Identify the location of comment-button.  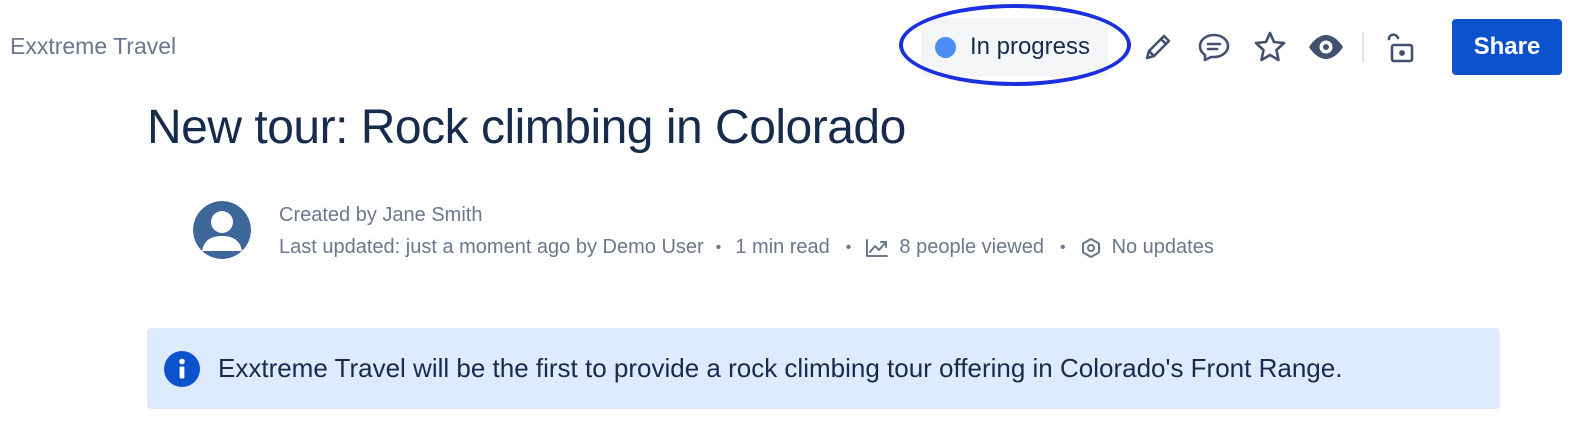
(1214, 47).